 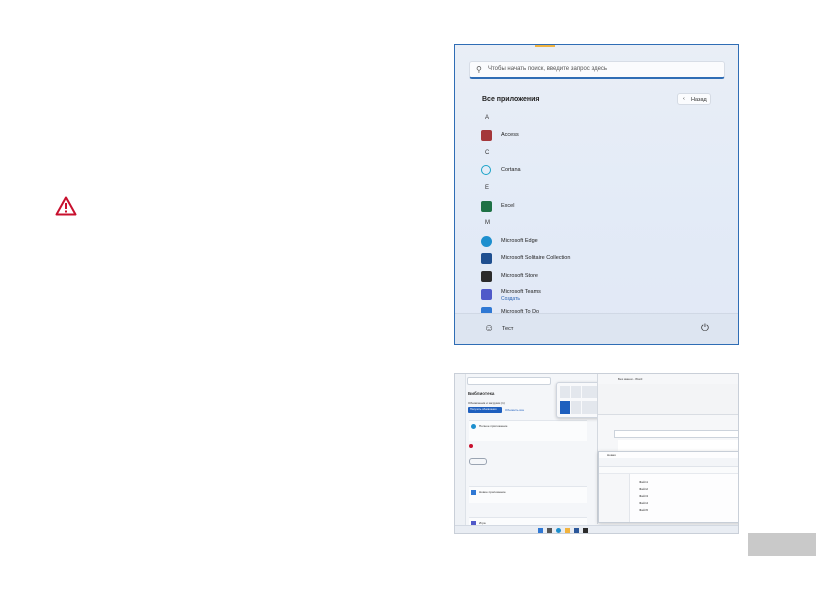 What do you see at coordinates (507, 329) in the screenshot?
I see `user-name: Тест` at bounding box center [507, 329].